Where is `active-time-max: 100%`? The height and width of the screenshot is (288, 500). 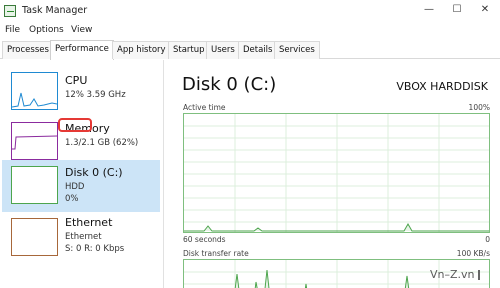
active-time-max: 100% is located at coordinates (479, 107).